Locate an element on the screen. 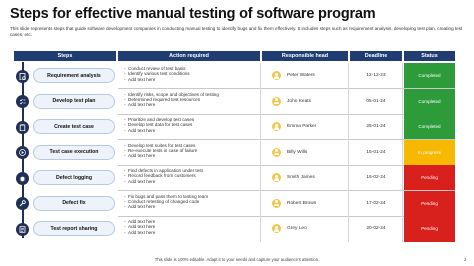 The image size is (474, 266). responsible-cell: Smith James is located at coordinates (305, 178).